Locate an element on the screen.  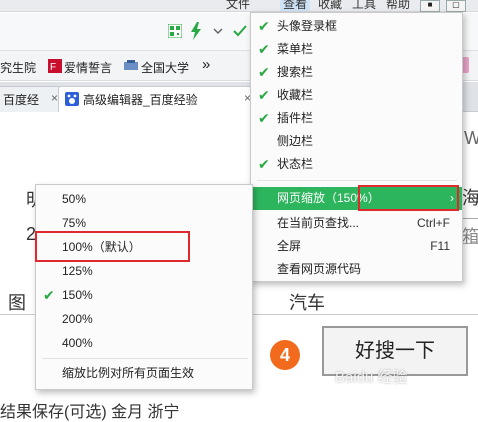
bookmark-item: 究生院 is located at coordinates (18, 67).